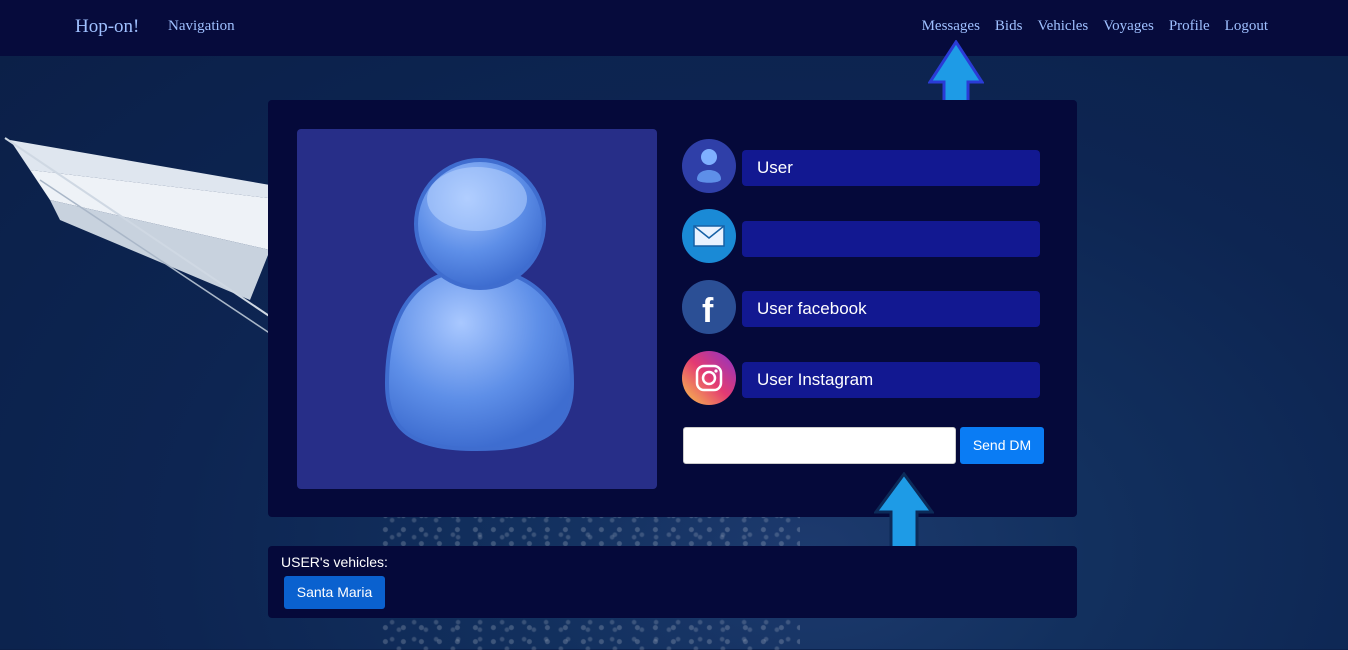 The width and height of the screenshot is (1348, 650). What do you see at coordinates (334, 592) in the screenshot?
I see `vehicle-button-santa-maria: Santa Maria` at bounding box center [334, 592].